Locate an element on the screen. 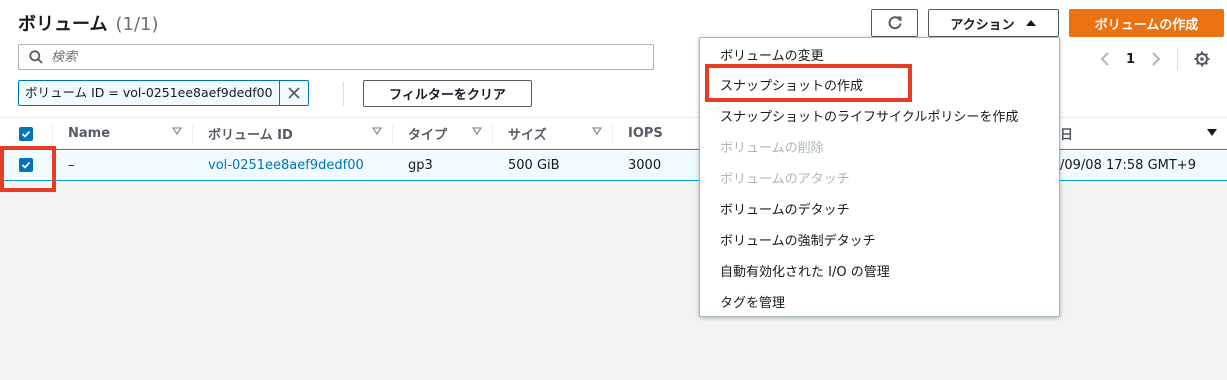  refresh-icon is located at coordinates (894, 23).